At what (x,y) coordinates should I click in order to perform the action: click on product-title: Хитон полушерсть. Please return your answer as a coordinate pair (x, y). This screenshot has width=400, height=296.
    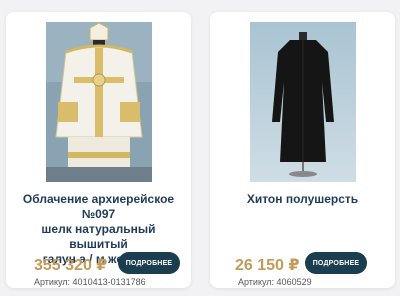
    Looking at the image, I should click on (302, 199).